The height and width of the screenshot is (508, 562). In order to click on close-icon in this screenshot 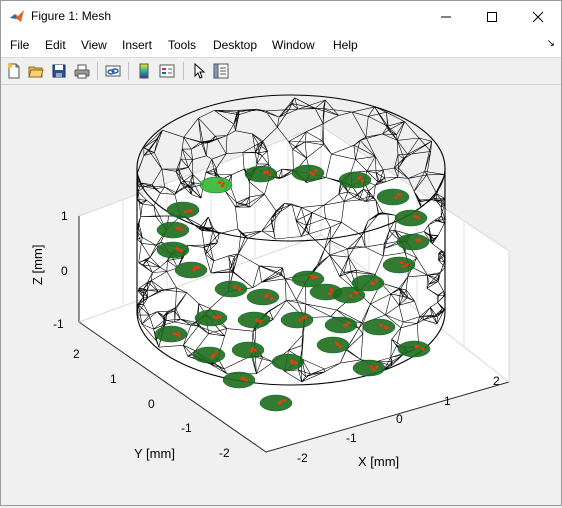, I will do `click(538, 16)`.